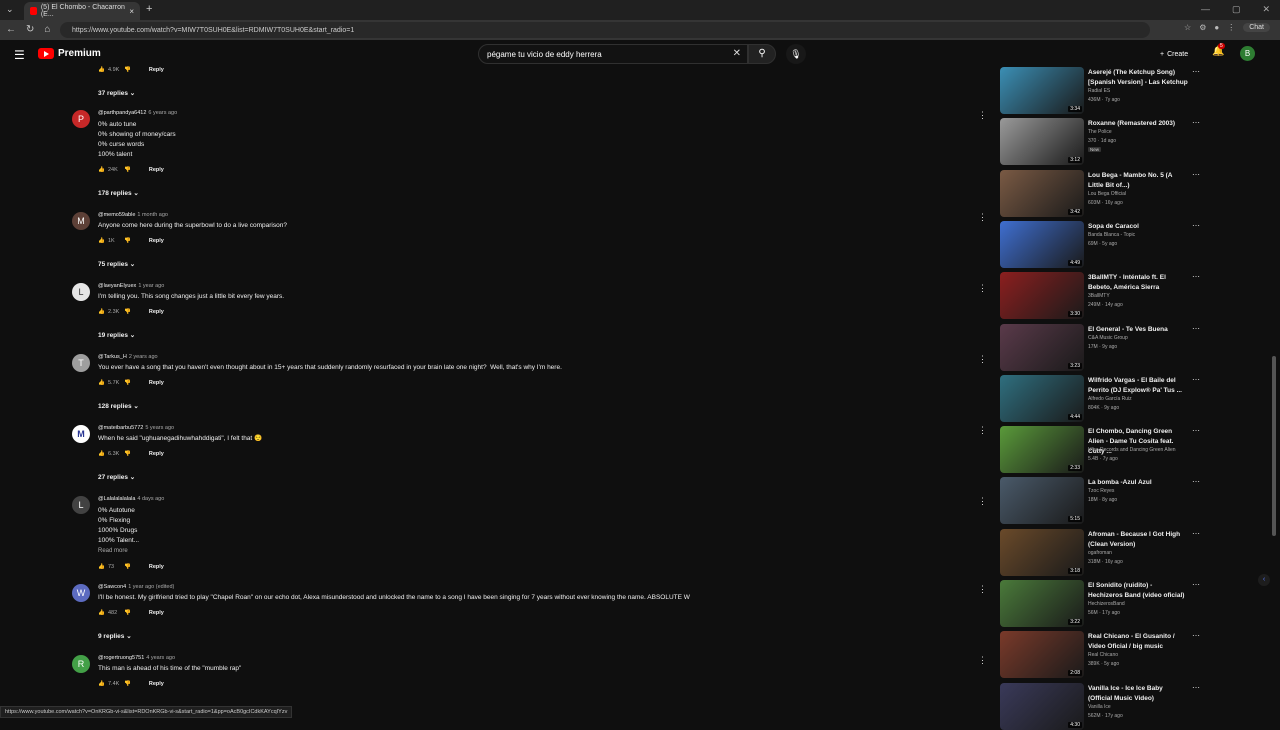 The height and width of the screenshot is (730, 1280). What do you see at coordinates (1216, 27) in the screenshot?
I see `profile-icon: ●` at bounding box center [1216, 27].